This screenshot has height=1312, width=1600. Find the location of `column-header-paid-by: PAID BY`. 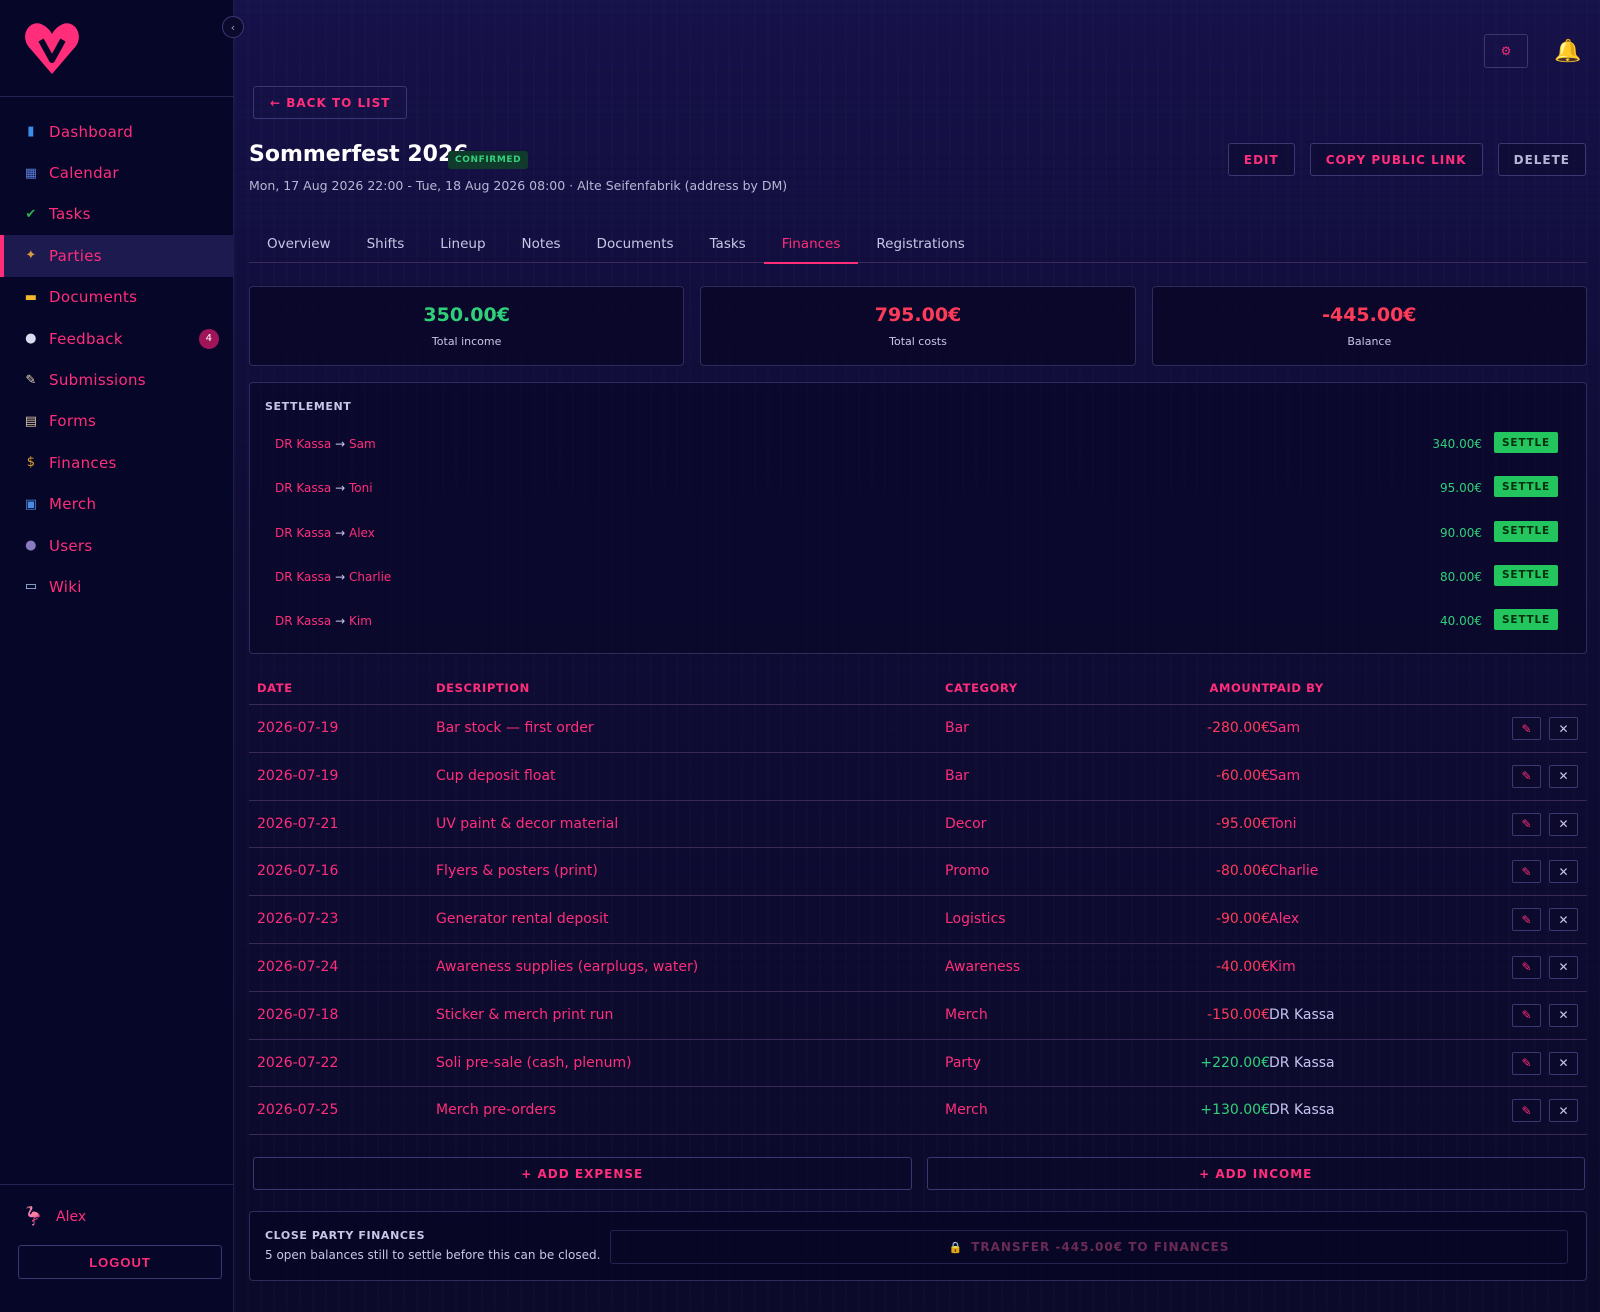

column-header-paid-by: PAID BY is located at coordinates (1296, 688).